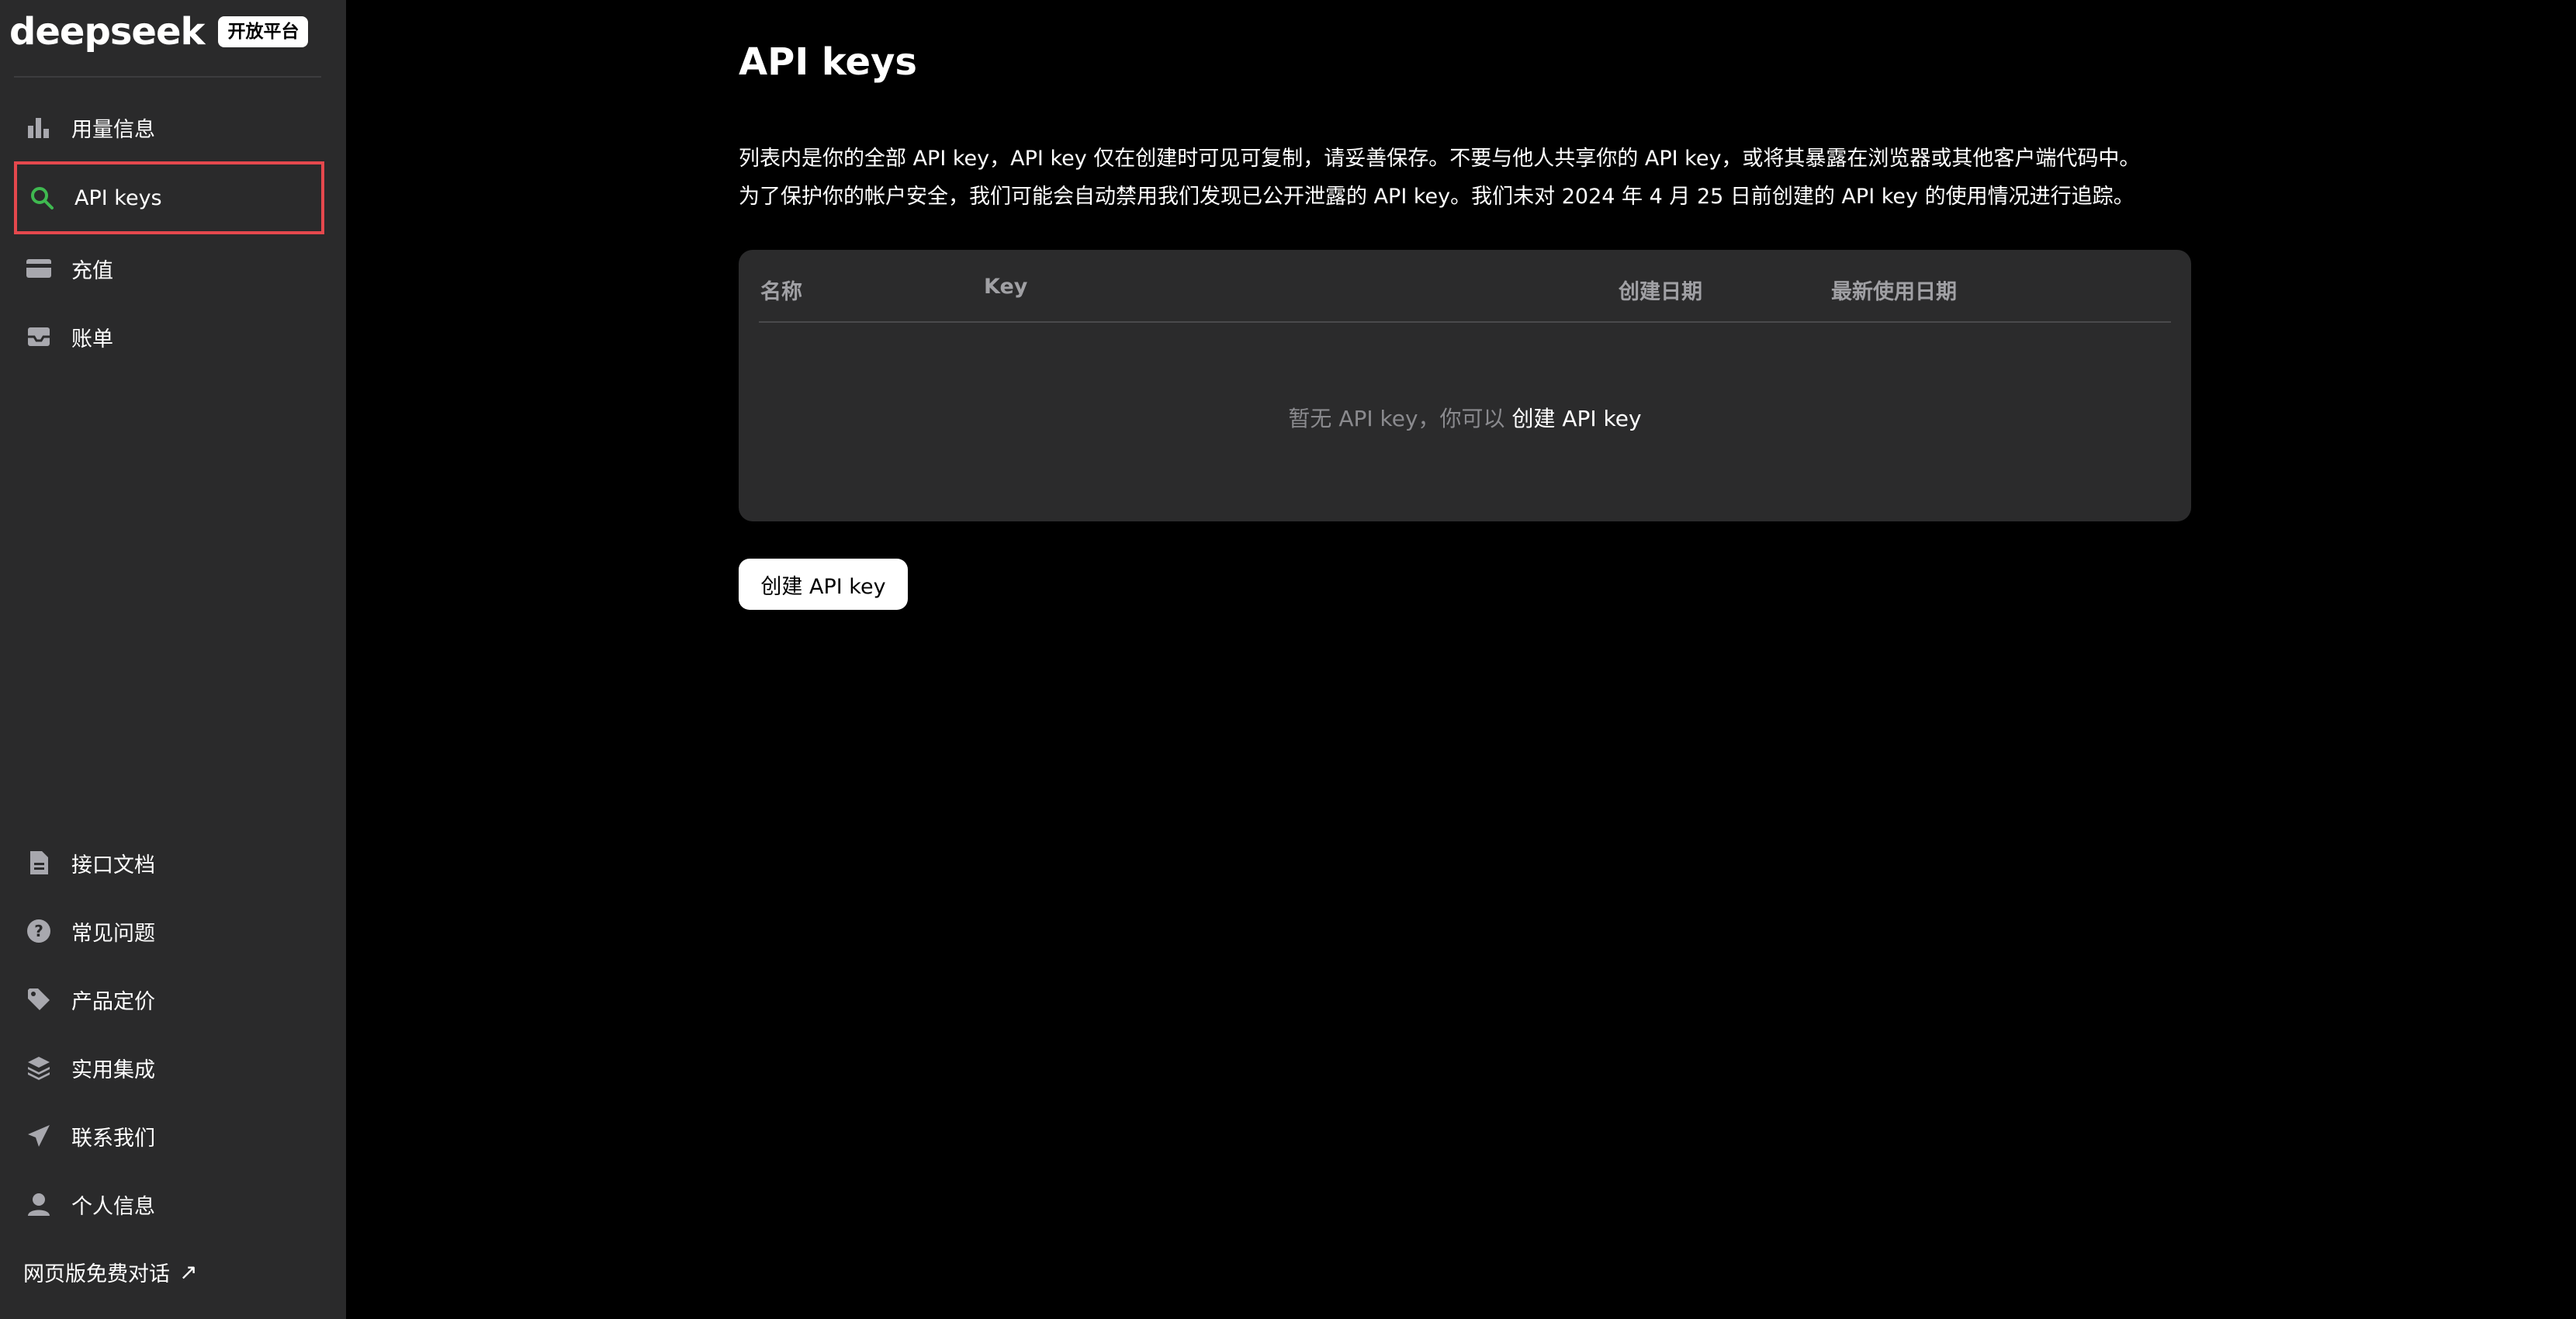 This screenshot has width=2576, height=1319. I want to click on create-api-key-link: 创建 API key, so click(1576, 418).